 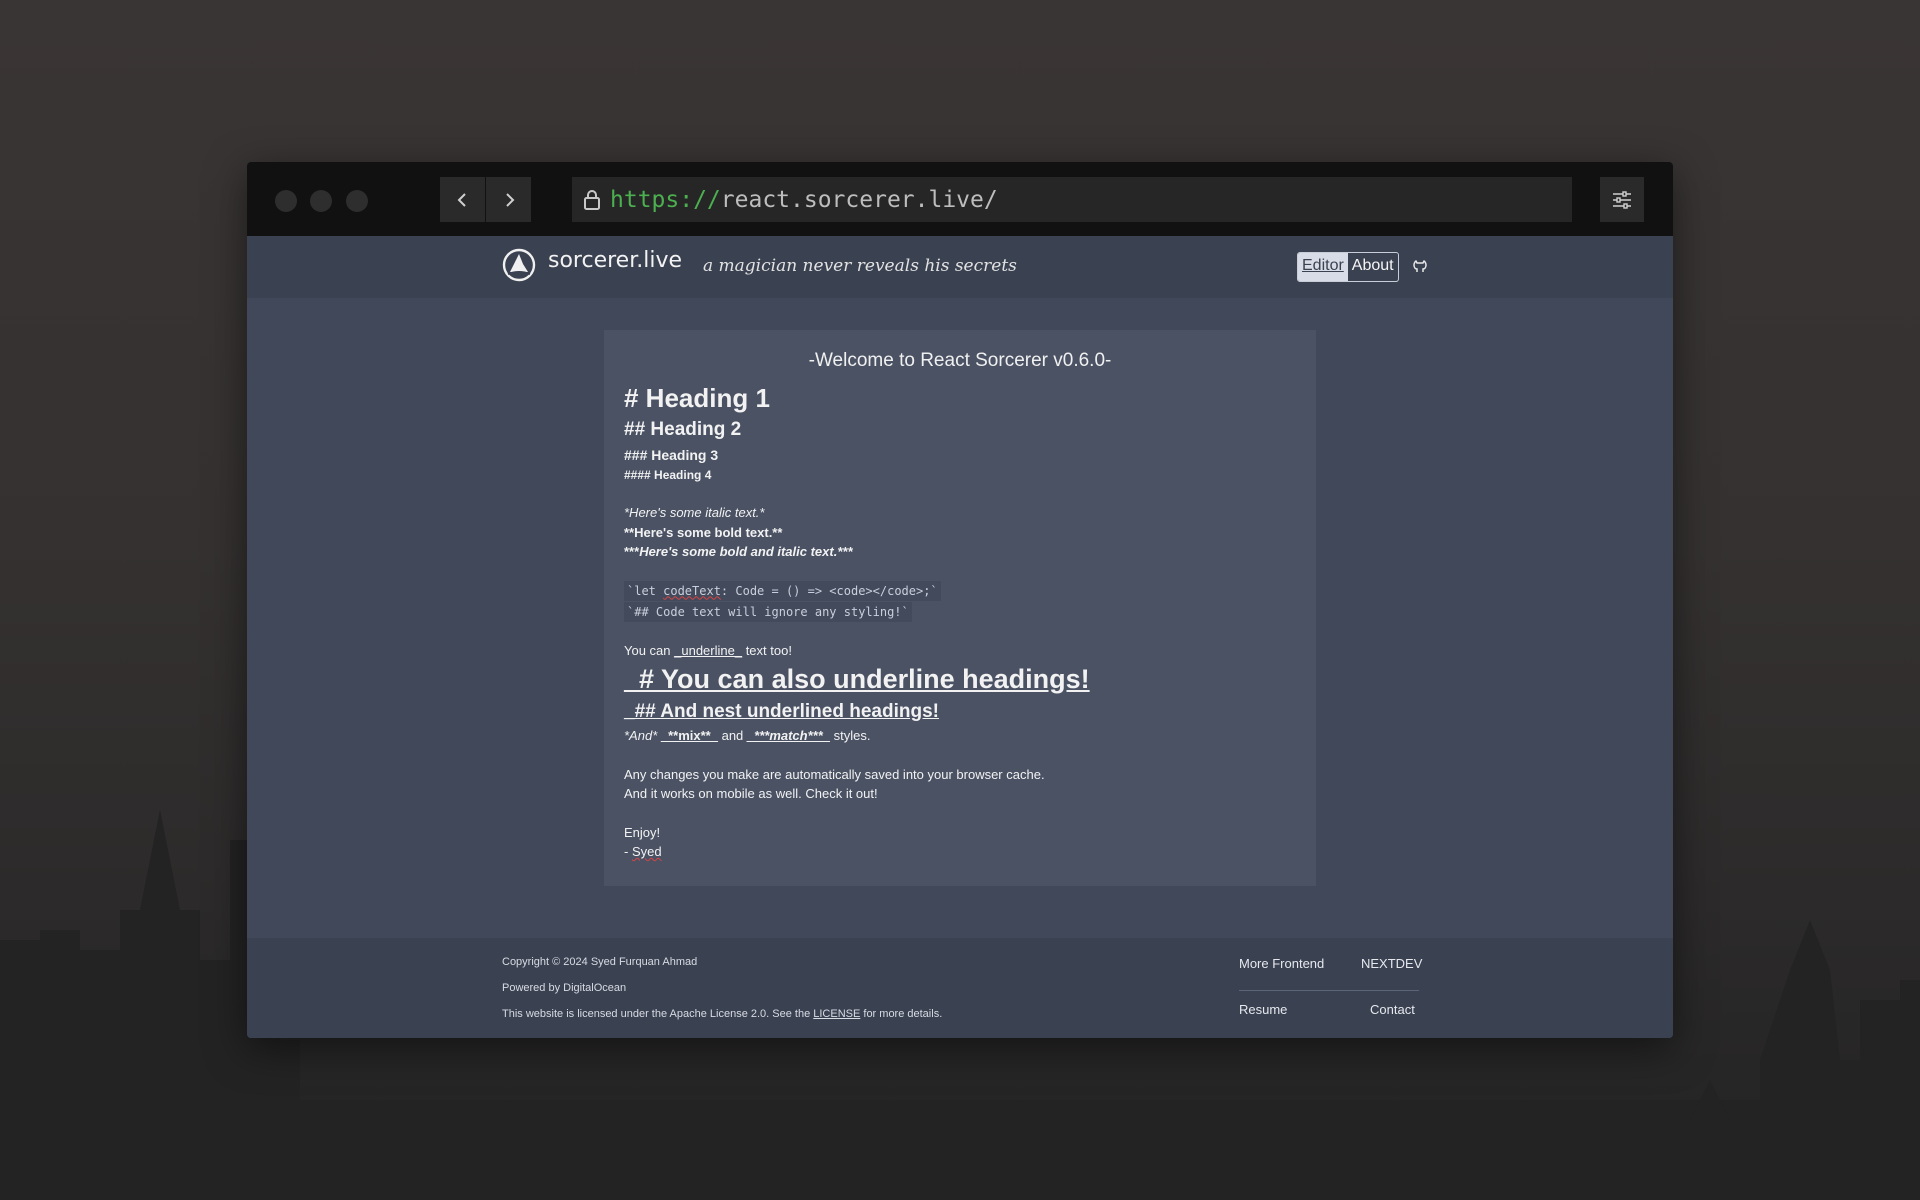 I want to click on powered-by-text: Powered by DigitalOcean, so click(x=564, y=988).